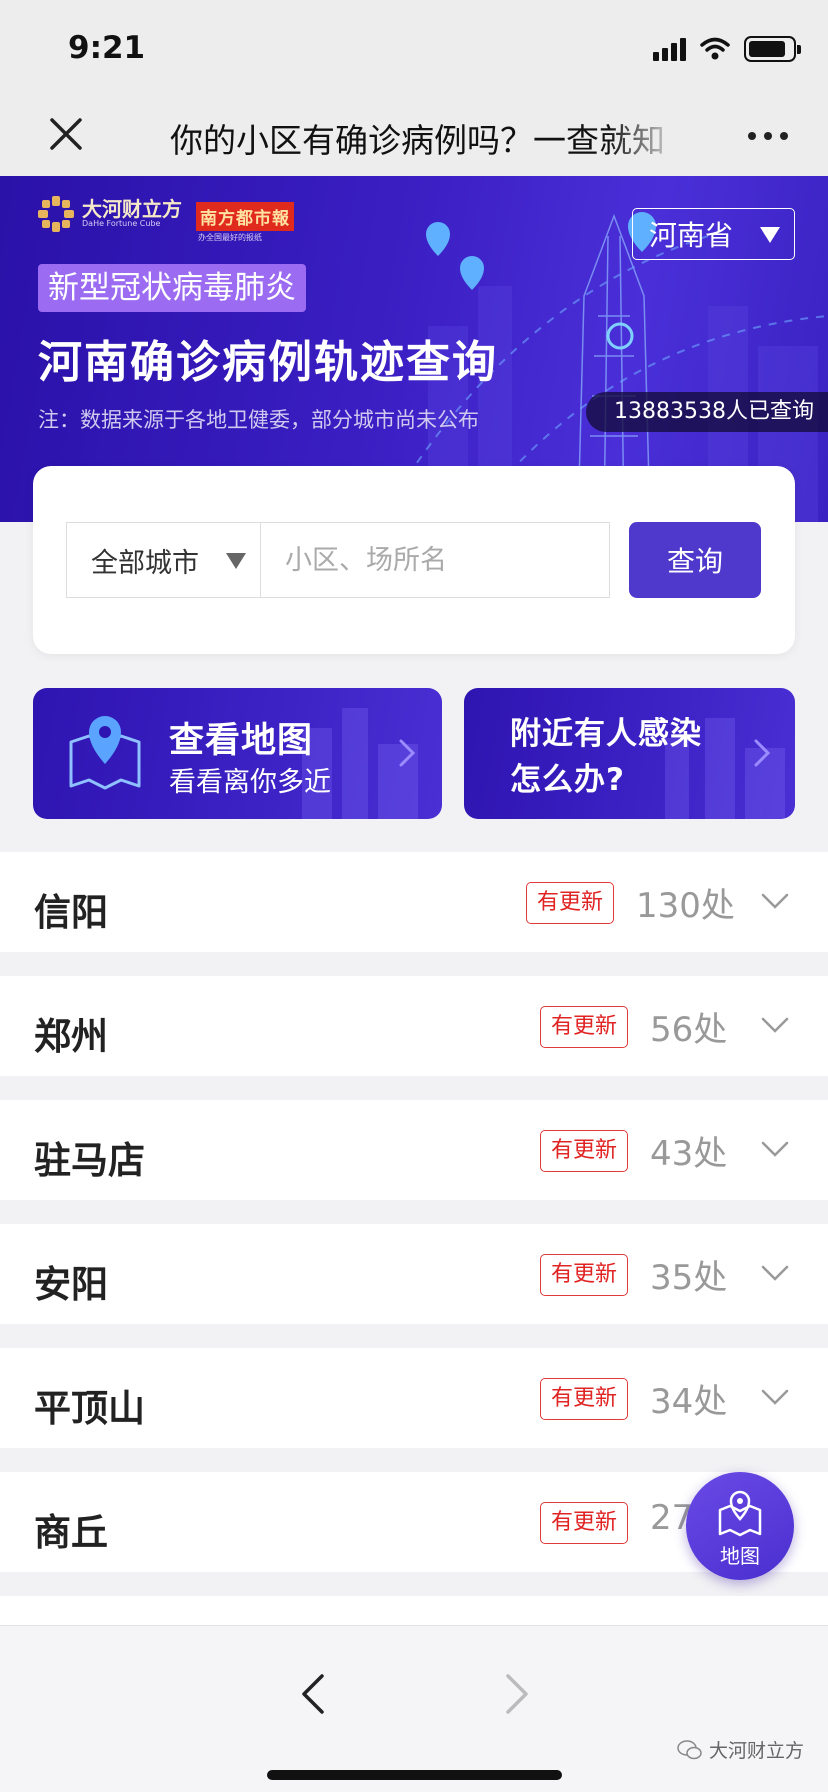  I want to click on city-name: 安阳, so click(71, 1284).